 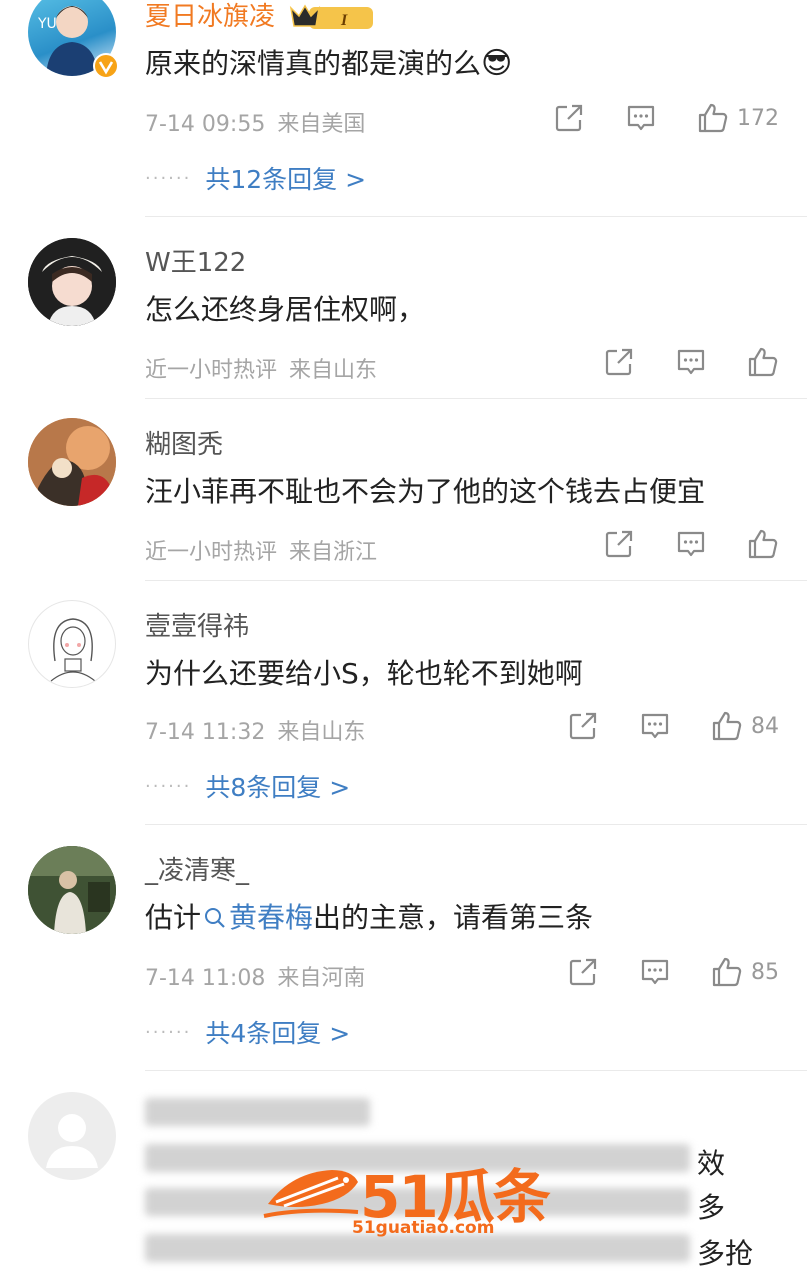 What do you see at coordinates (197, 868) in the screenshot?
I see `username: _凌清寒_` at bounding box center [197, 868].